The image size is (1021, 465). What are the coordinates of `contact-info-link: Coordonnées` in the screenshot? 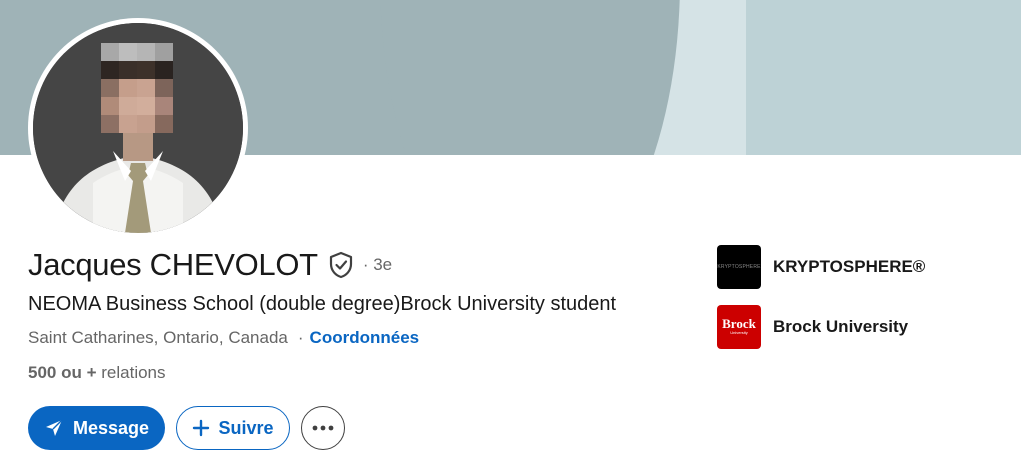 It's located at (365, 338).